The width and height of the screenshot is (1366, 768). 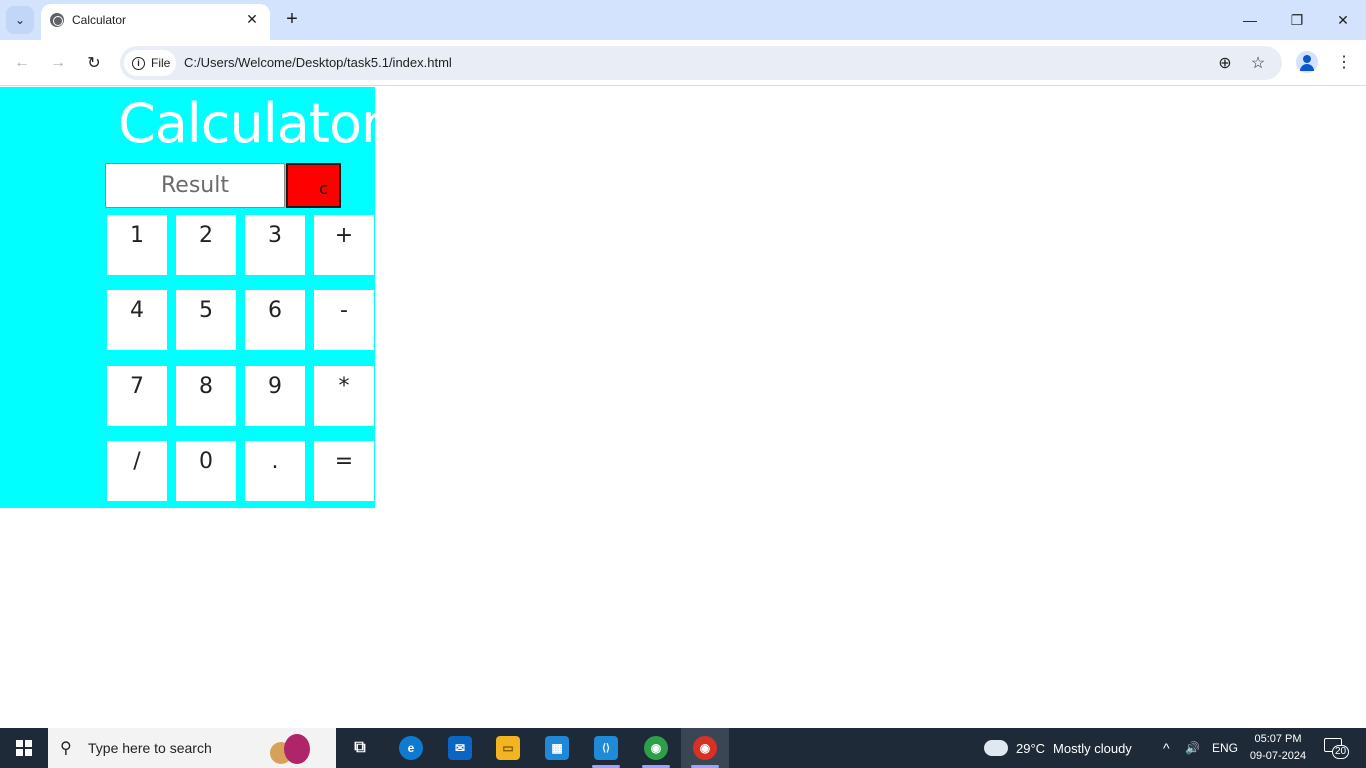 What do you see at coordinates (313, 185) in the screenshot?
I see `clear-button: c` at bounding box center [313, 185].